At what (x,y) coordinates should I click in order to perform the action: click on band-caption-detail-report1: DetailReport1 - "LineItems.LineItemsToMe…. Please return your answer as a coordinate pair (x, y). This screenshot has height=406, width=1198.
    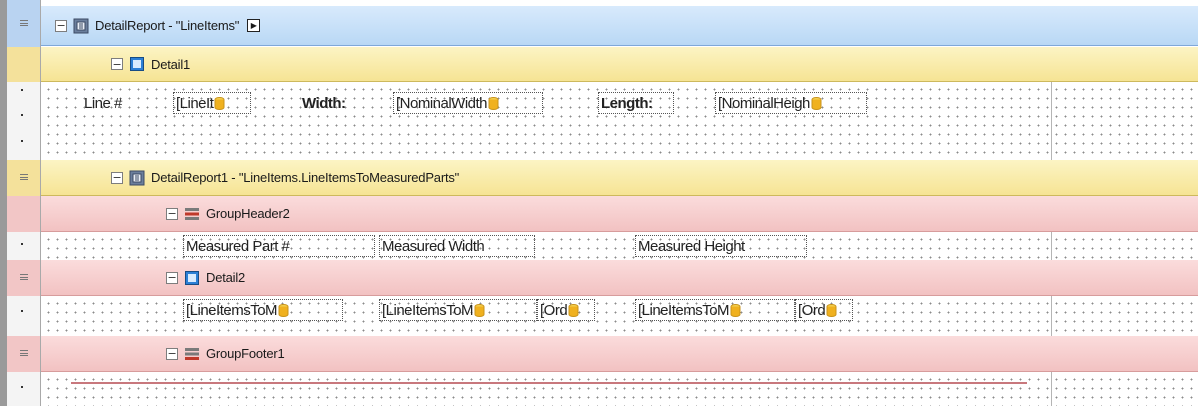
    Looking at the image, I should click on (305, 177).